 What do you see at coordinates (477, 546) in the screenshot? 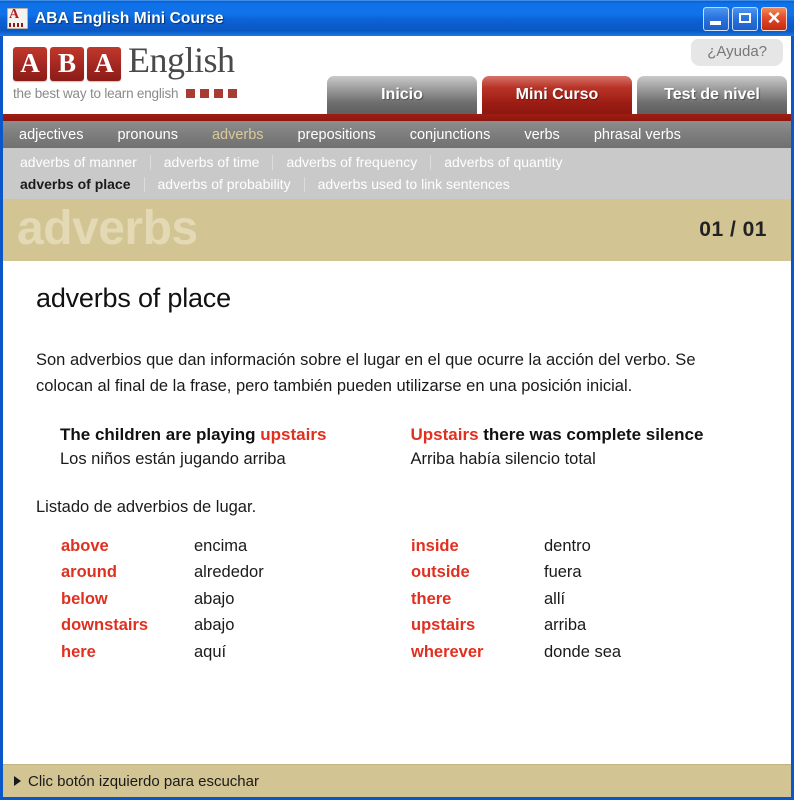
I see `word-english: inside` at bounding box center [477, 546].